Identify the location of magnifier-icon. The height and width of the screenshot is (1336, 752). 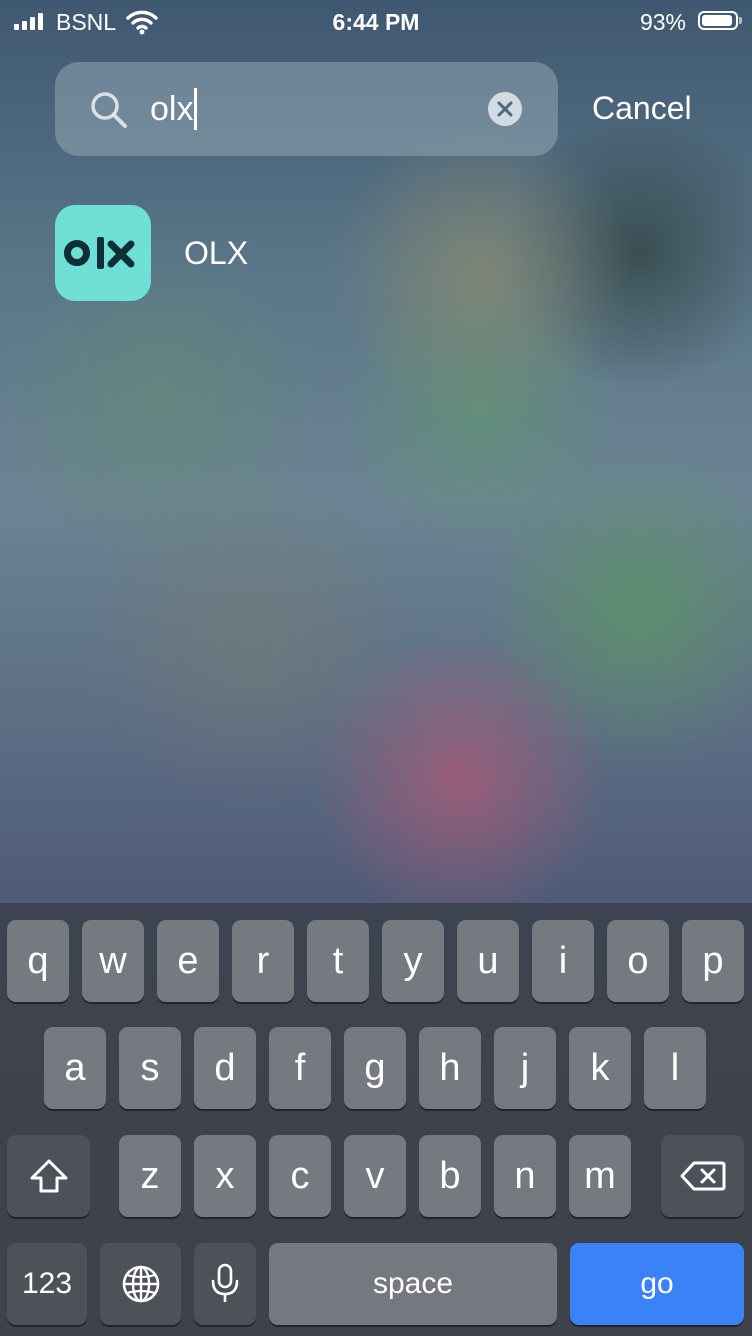
(109, 110).